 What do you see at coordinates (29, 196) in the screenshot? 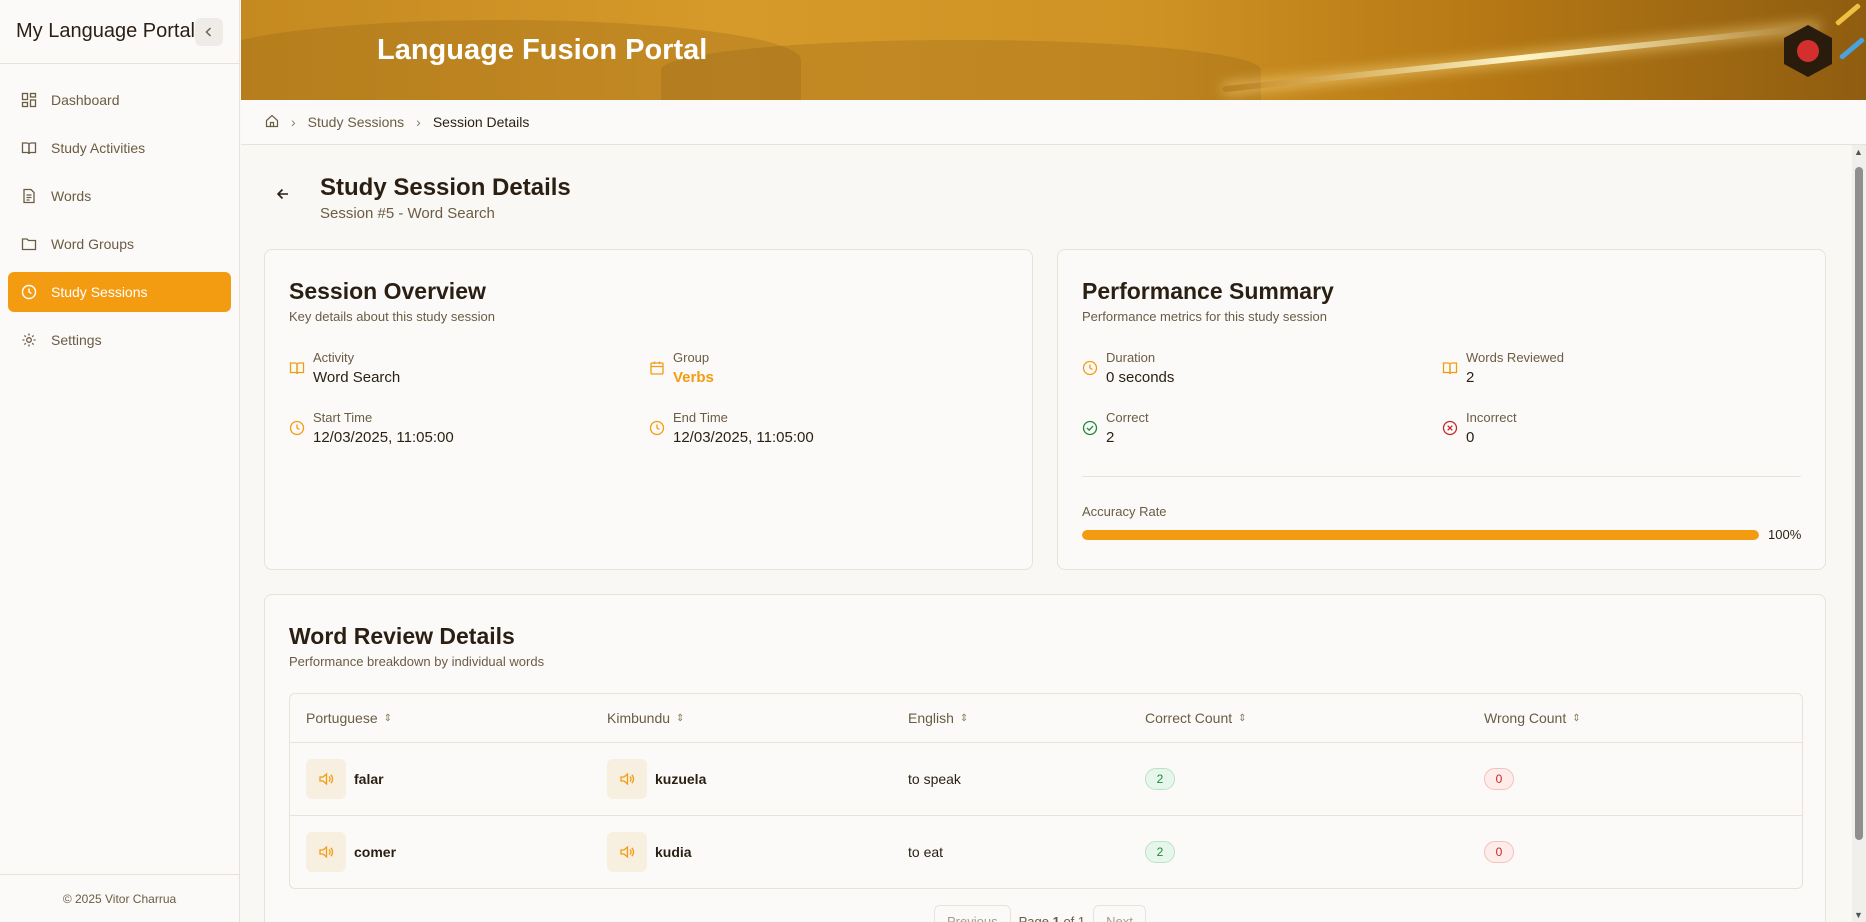
I see `file-text-icon` at bounding box center [29, 196].